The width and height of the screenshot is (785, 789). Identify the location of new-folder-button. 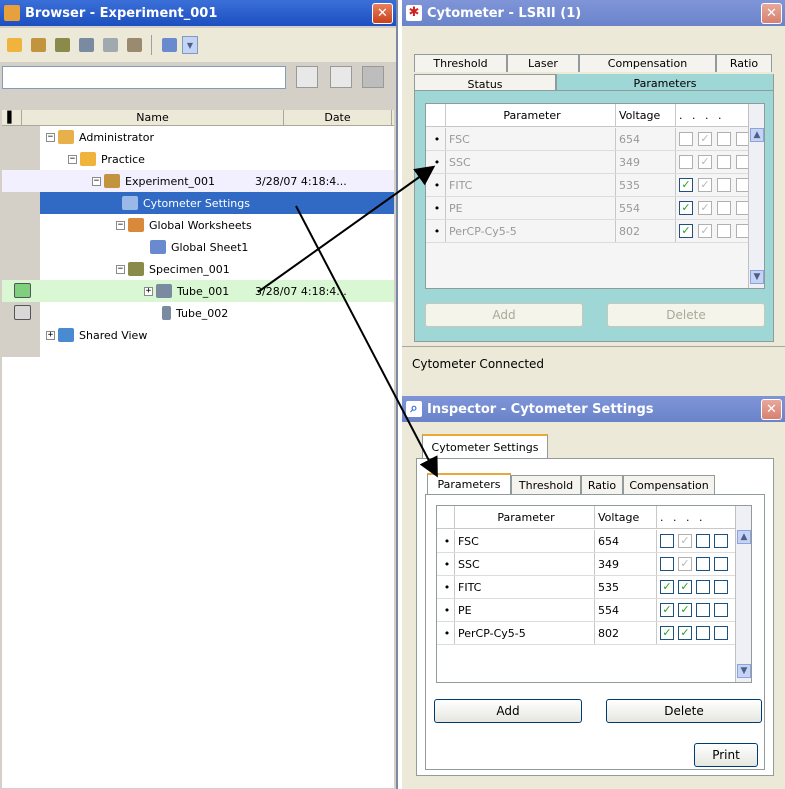
(14, 45).